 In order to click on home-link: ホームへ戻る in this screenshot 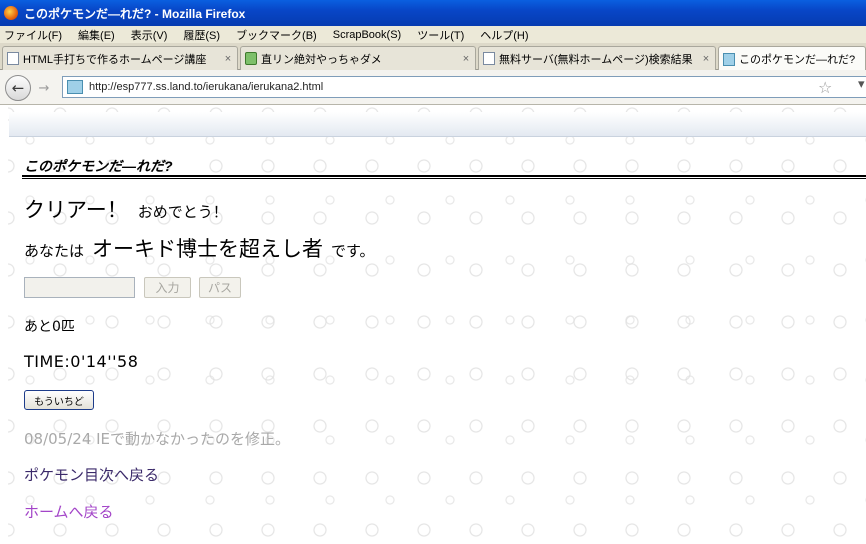, I will do `click(69, 511)`.